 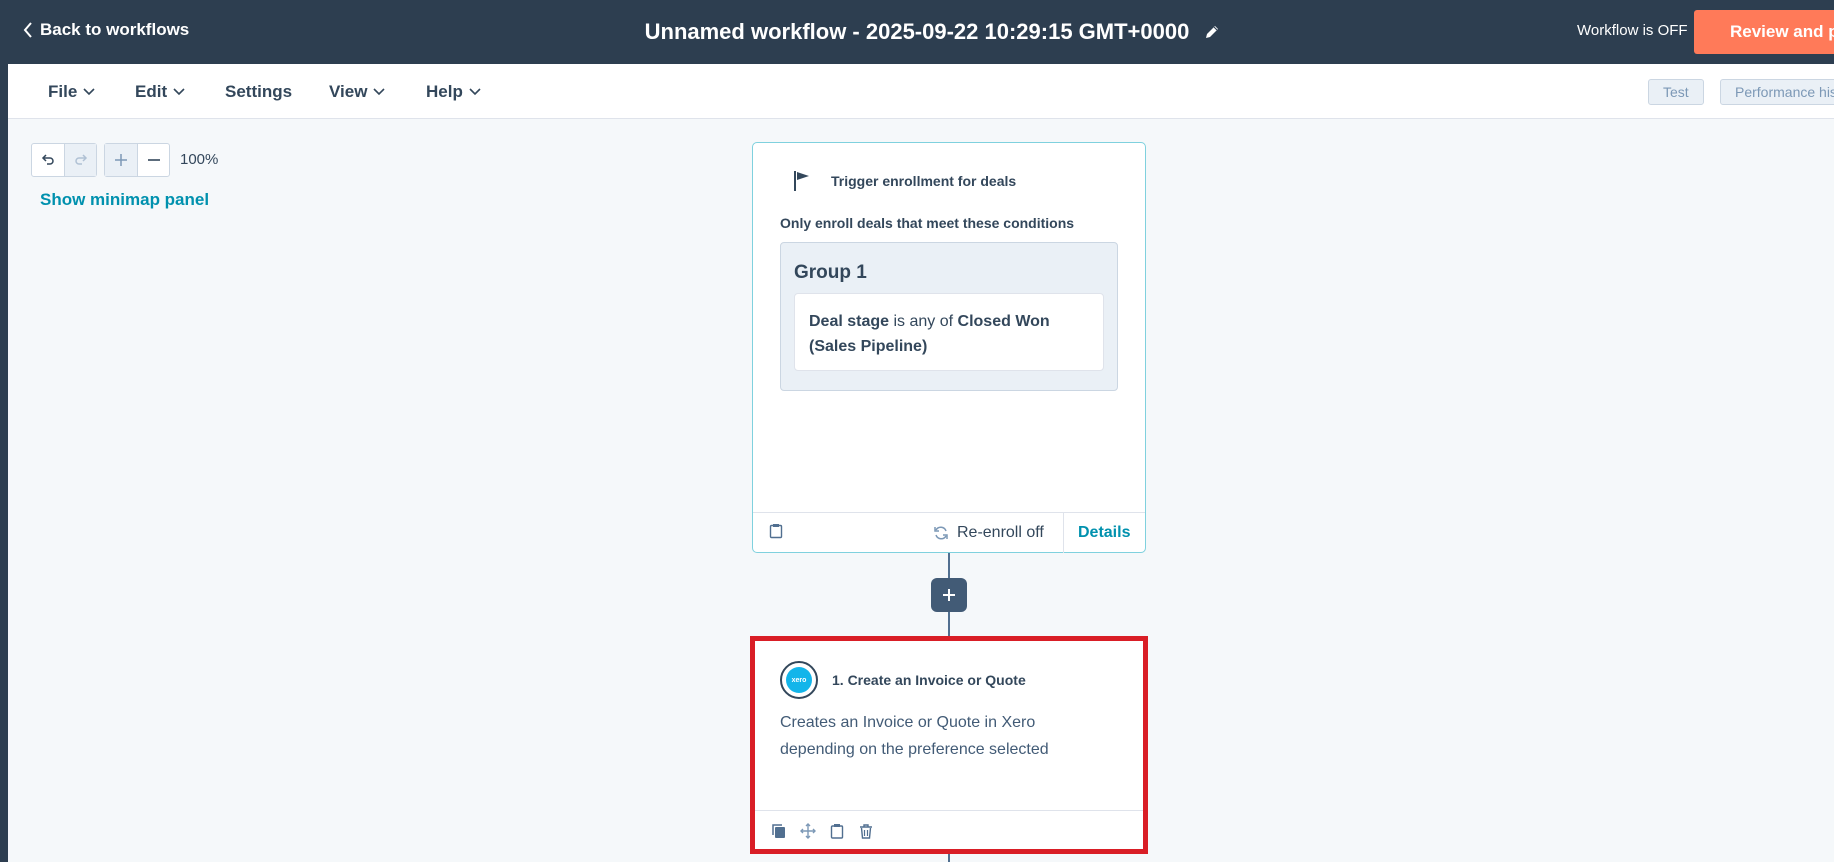 I want to click on details-link: Details, so click(x=1104, y=533).